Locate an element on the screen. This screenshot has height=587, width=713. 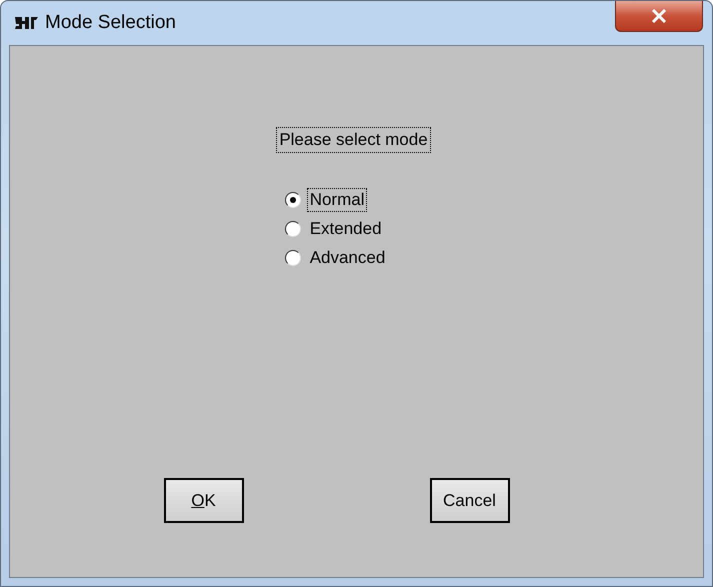
window-title: Mode Selection is located at coordinates (110, 23).